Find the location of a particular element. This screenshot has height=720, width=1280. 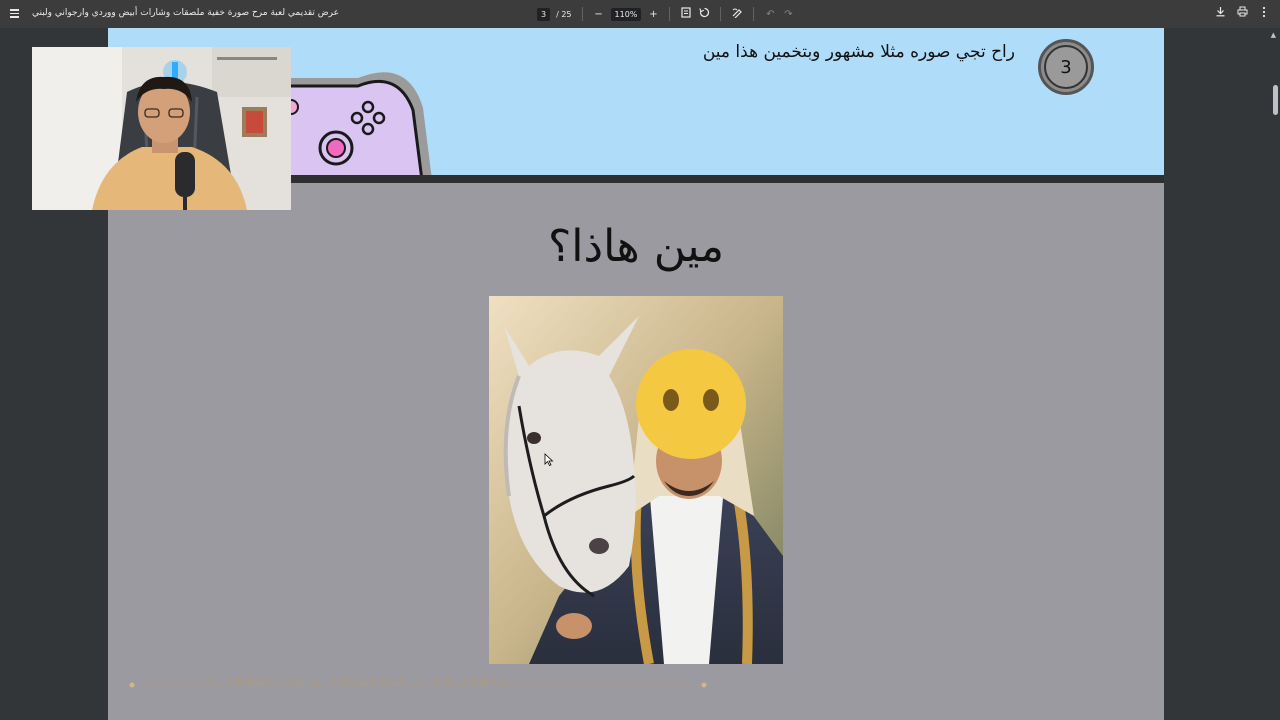

social-handle-tiktok: IMUATHSA is located at coordinates (472, 682).